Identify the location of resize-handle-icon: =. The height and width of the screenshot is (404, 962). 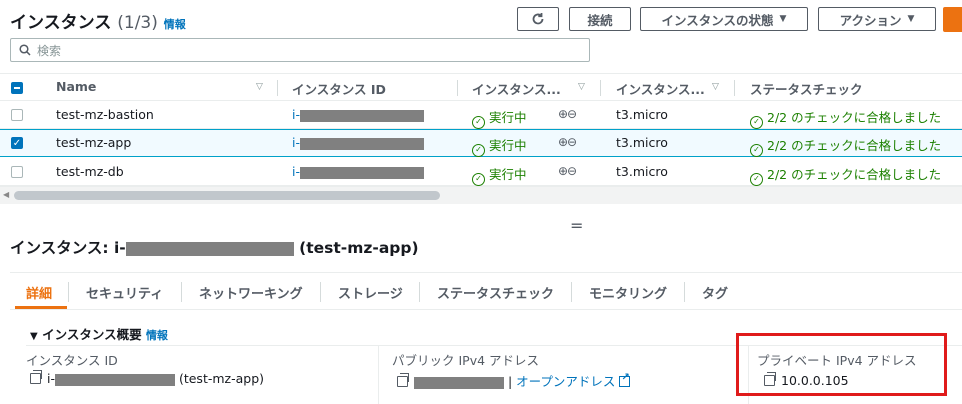
(576, 225).